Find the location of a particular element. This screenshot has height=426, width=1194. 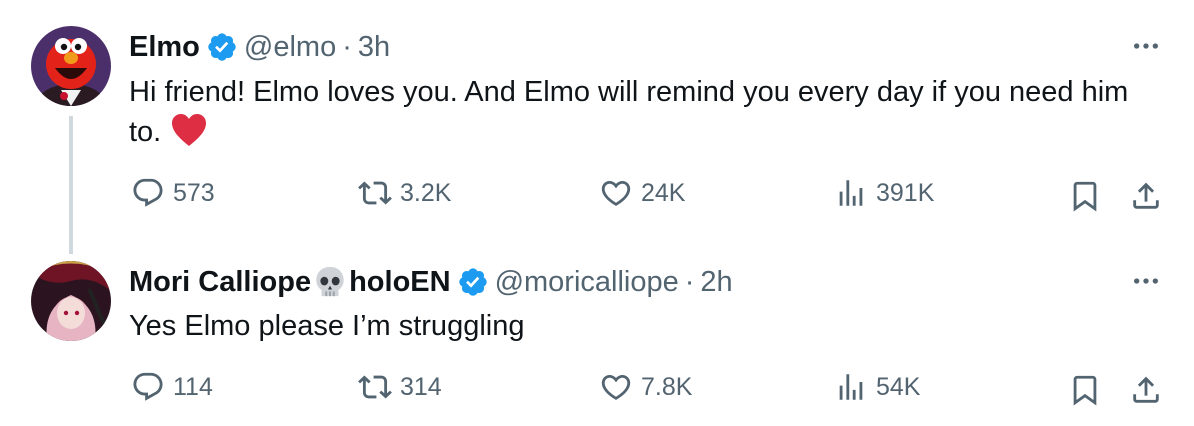

views-button: 54K is located at coordinates (877, 387).